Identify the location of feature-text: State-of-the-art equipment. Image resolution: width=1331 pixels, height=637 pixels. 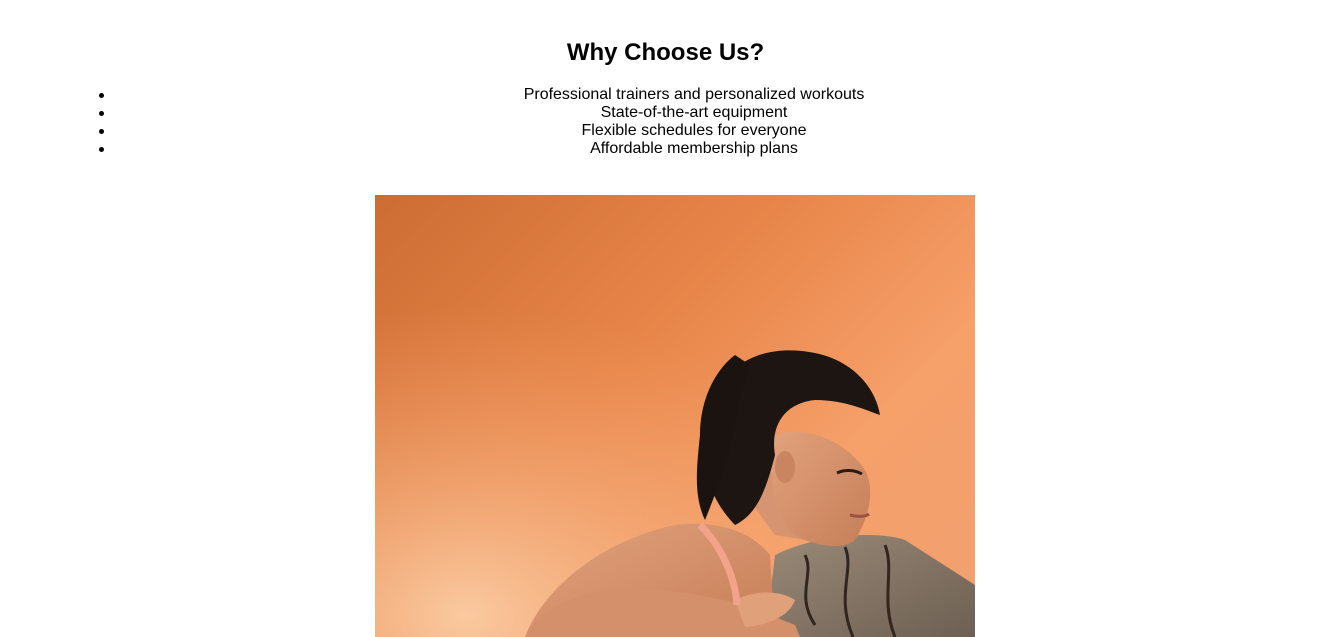
(694, 112).